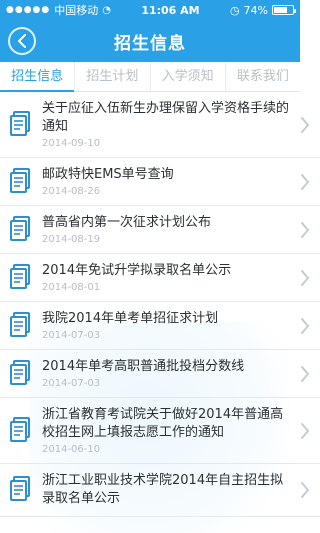 This screenshot has width=320, height=533. I want to click on list-item-text: 我院2014年单考单招征求计划 2014-07-03, so click(168, 325).